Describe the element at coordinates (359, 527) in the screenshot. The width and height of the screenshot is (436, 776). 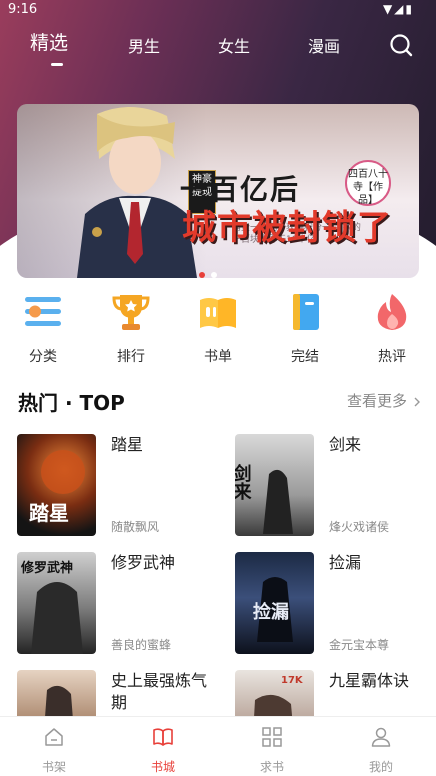
I see `book-author: 烽火戏诸侯` at that location.